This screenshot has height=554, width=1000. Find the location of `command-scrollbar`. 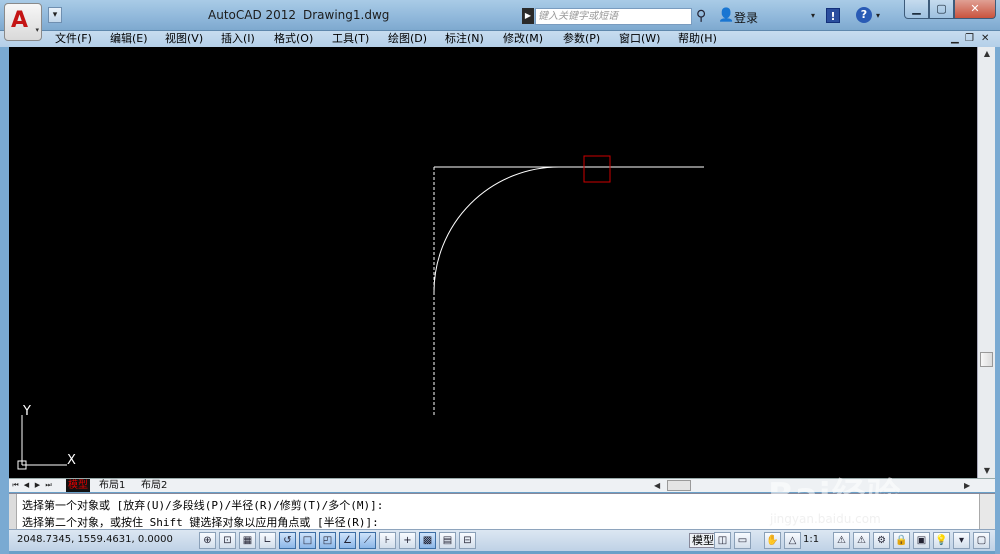

command-scrollbar is located at coordinates (987, 512).